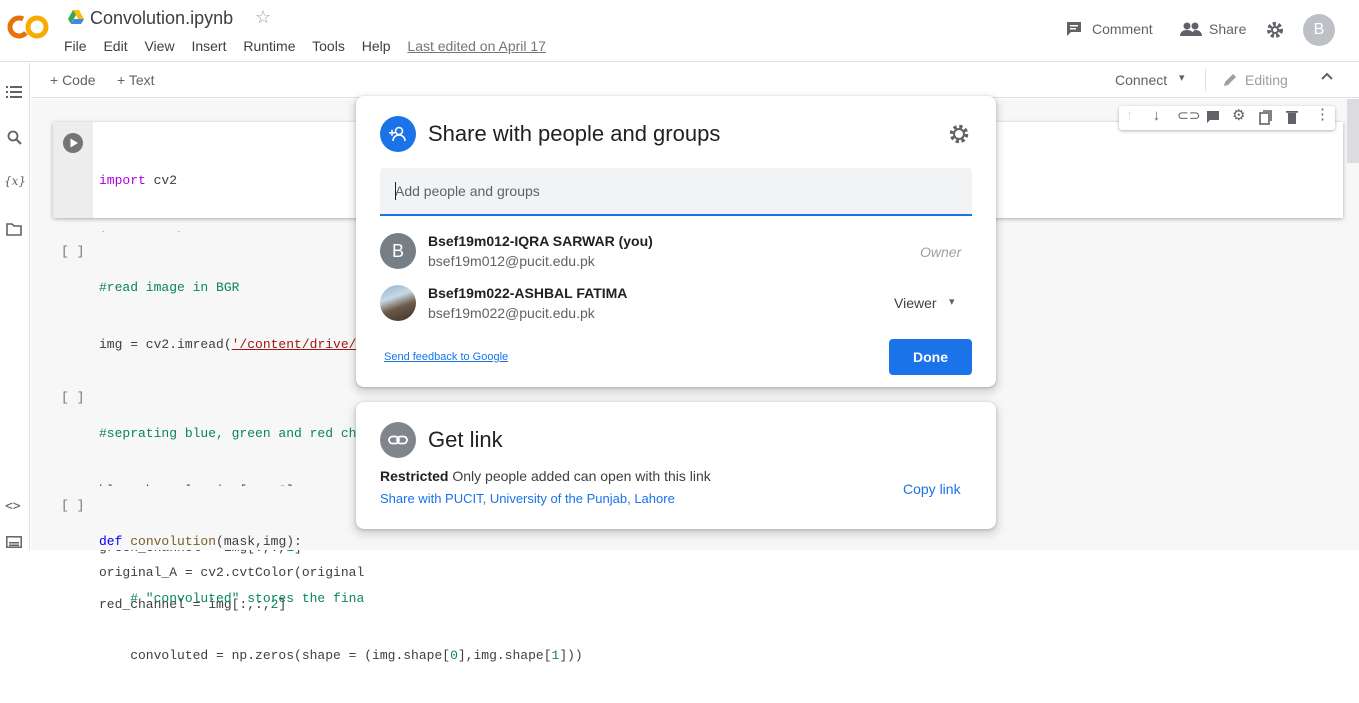  I want to click on menu-help: Help, so click(376, 46).